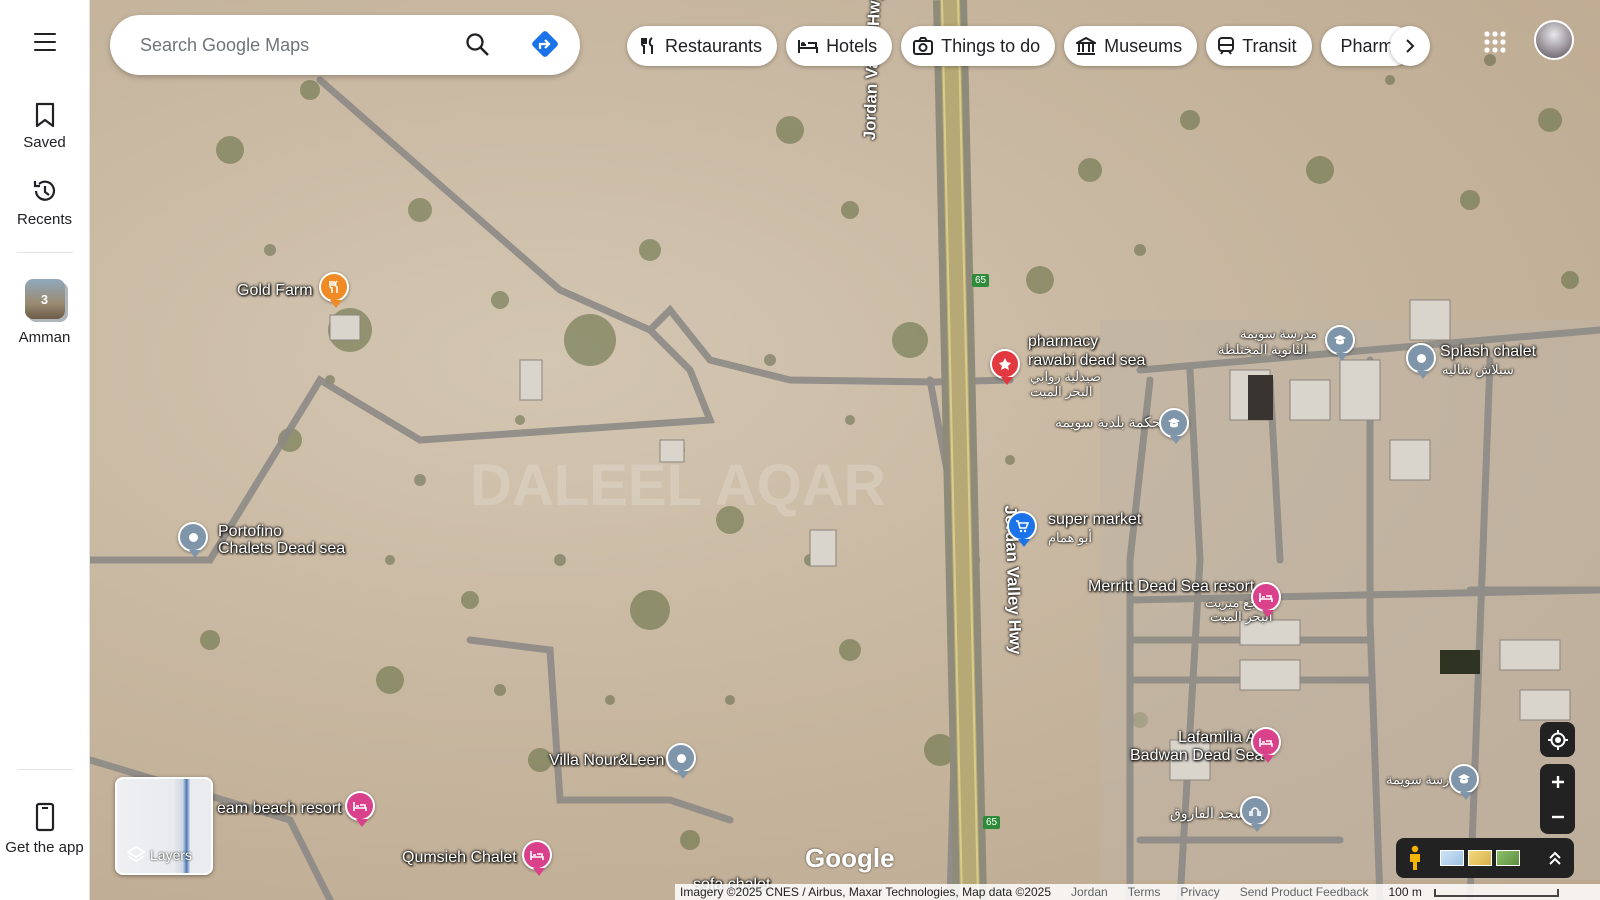 The height and width of the screenshot is (900, 1600). Describe the element at coordinates (290, 45) in the screenshot. I see `search-input` at that location.